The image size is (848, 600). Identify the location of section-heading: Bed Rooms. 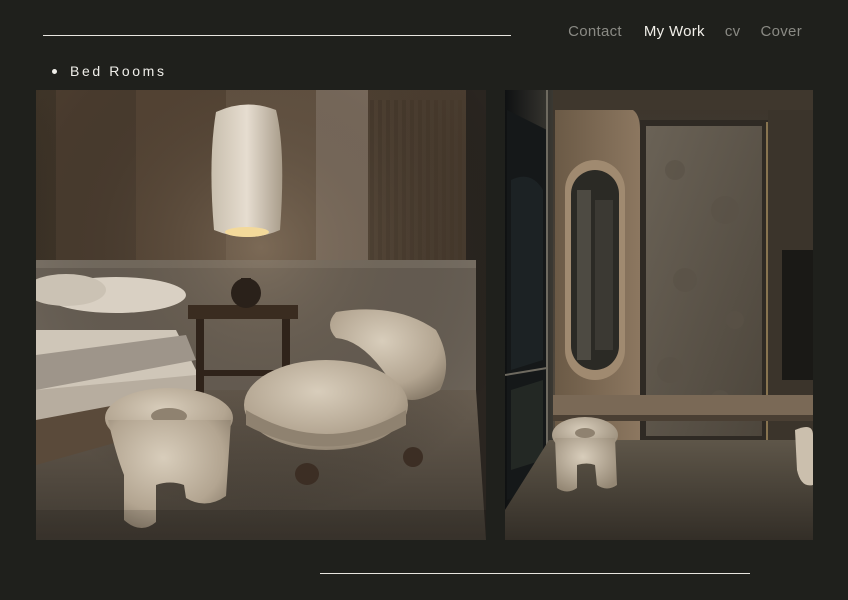
(109, 71).